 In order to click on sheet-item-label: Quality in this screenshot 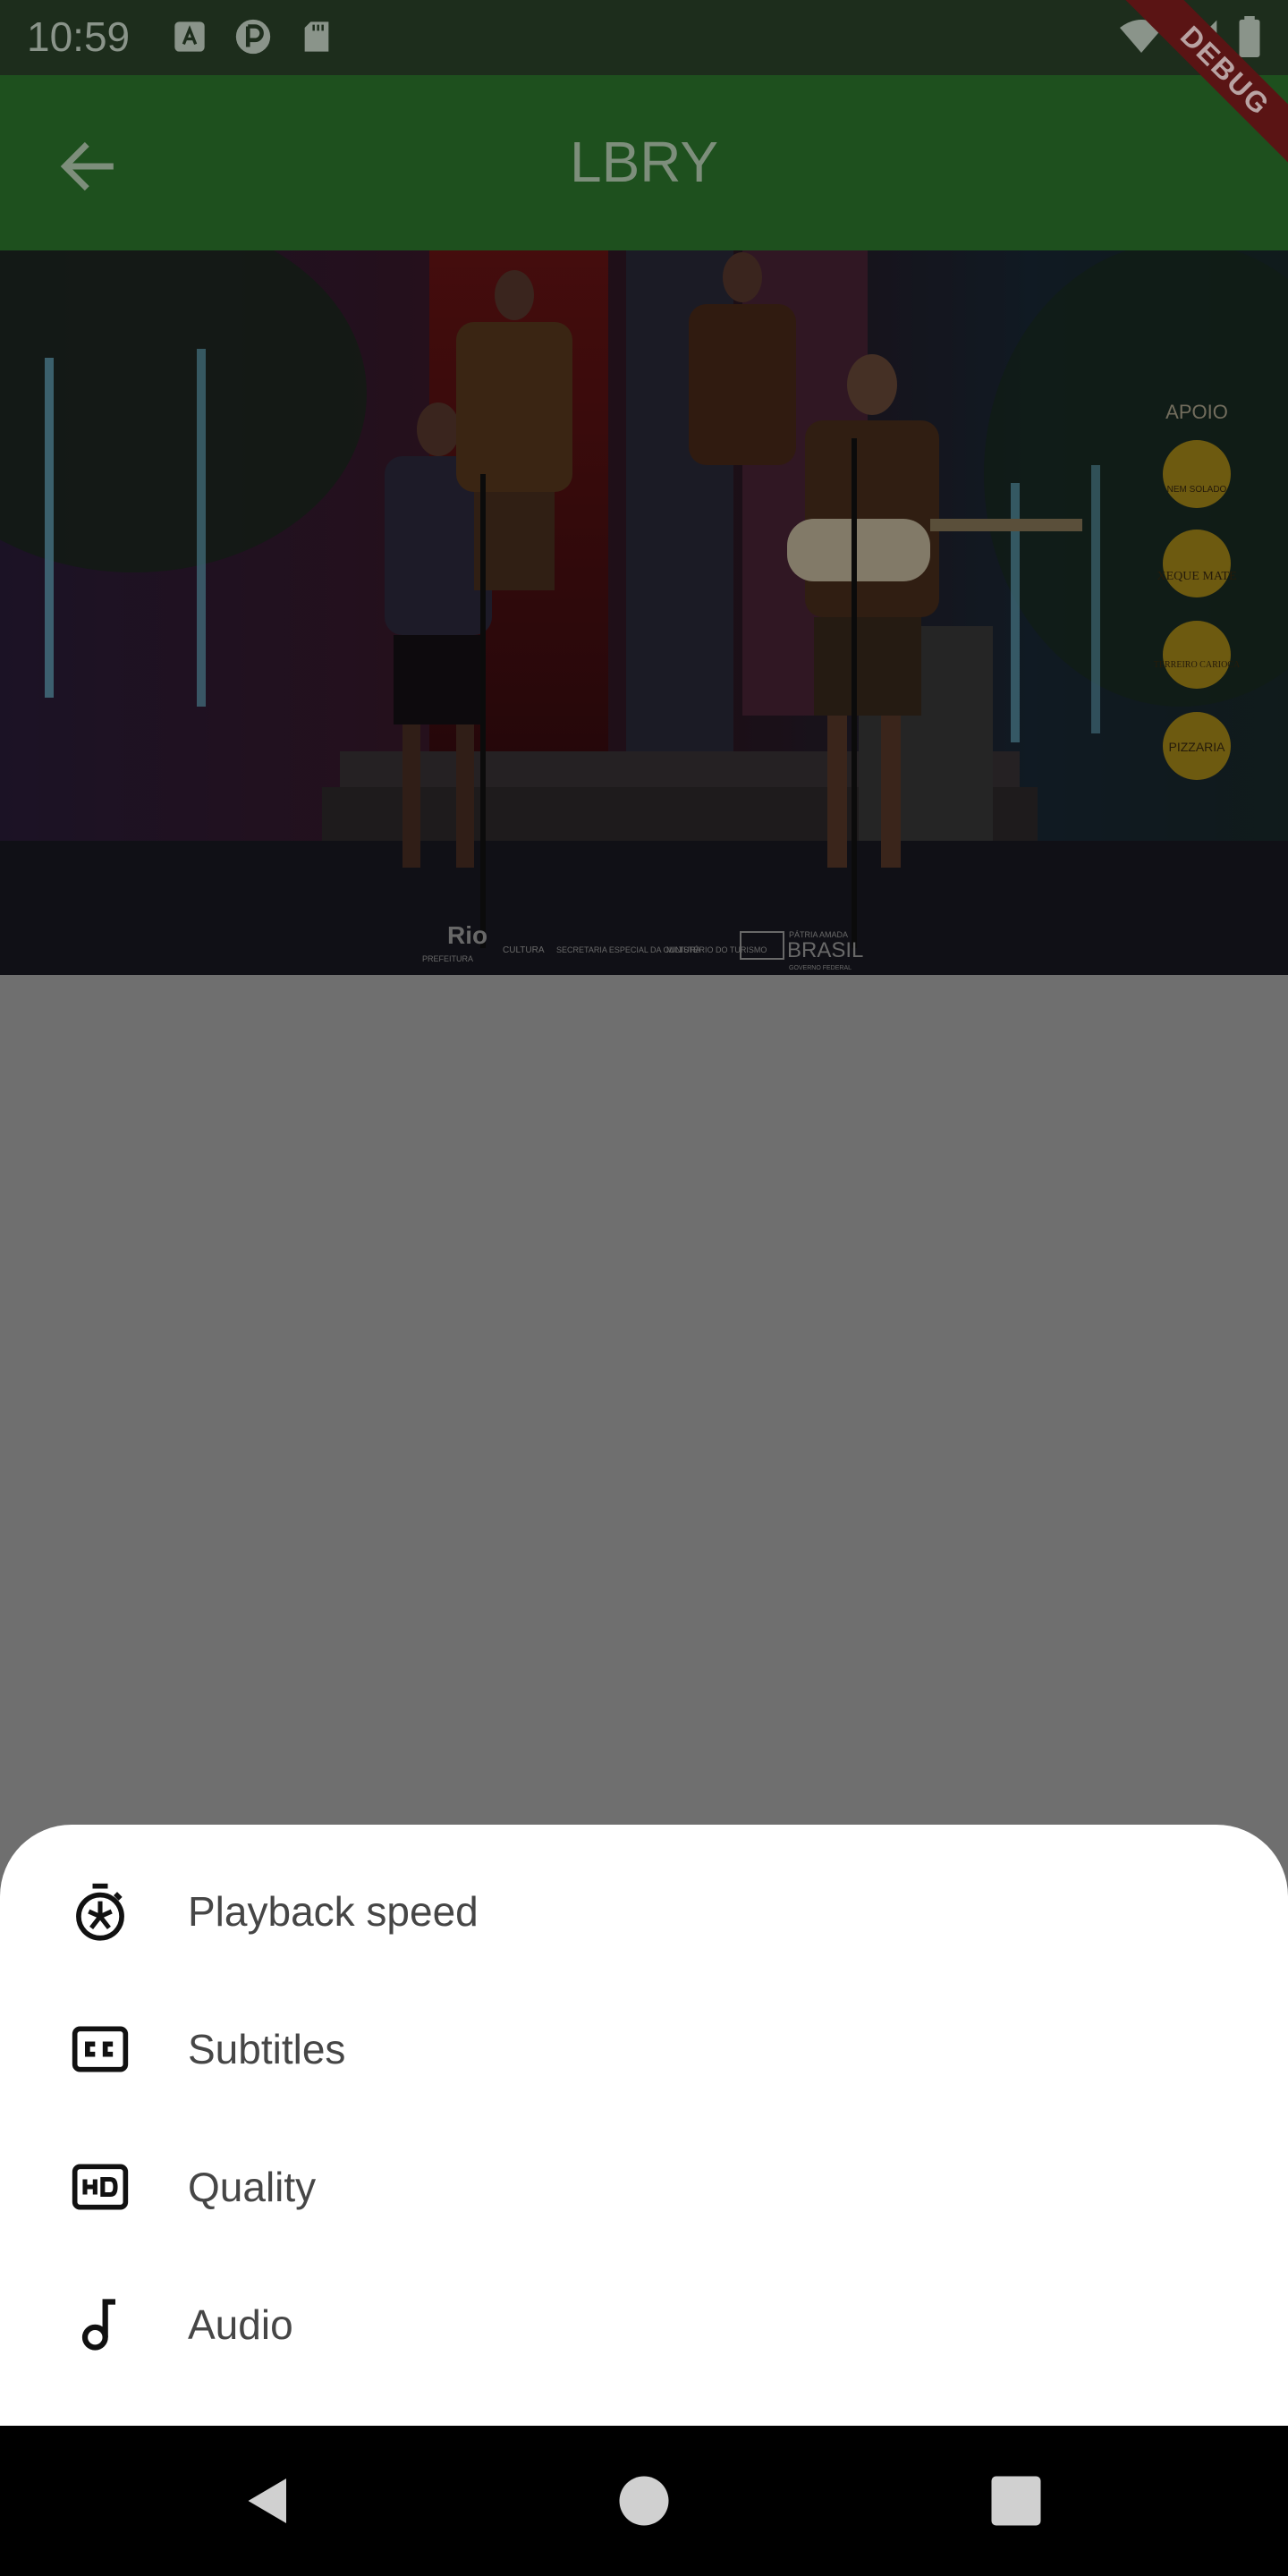, I will do `click(252, 2187)`.